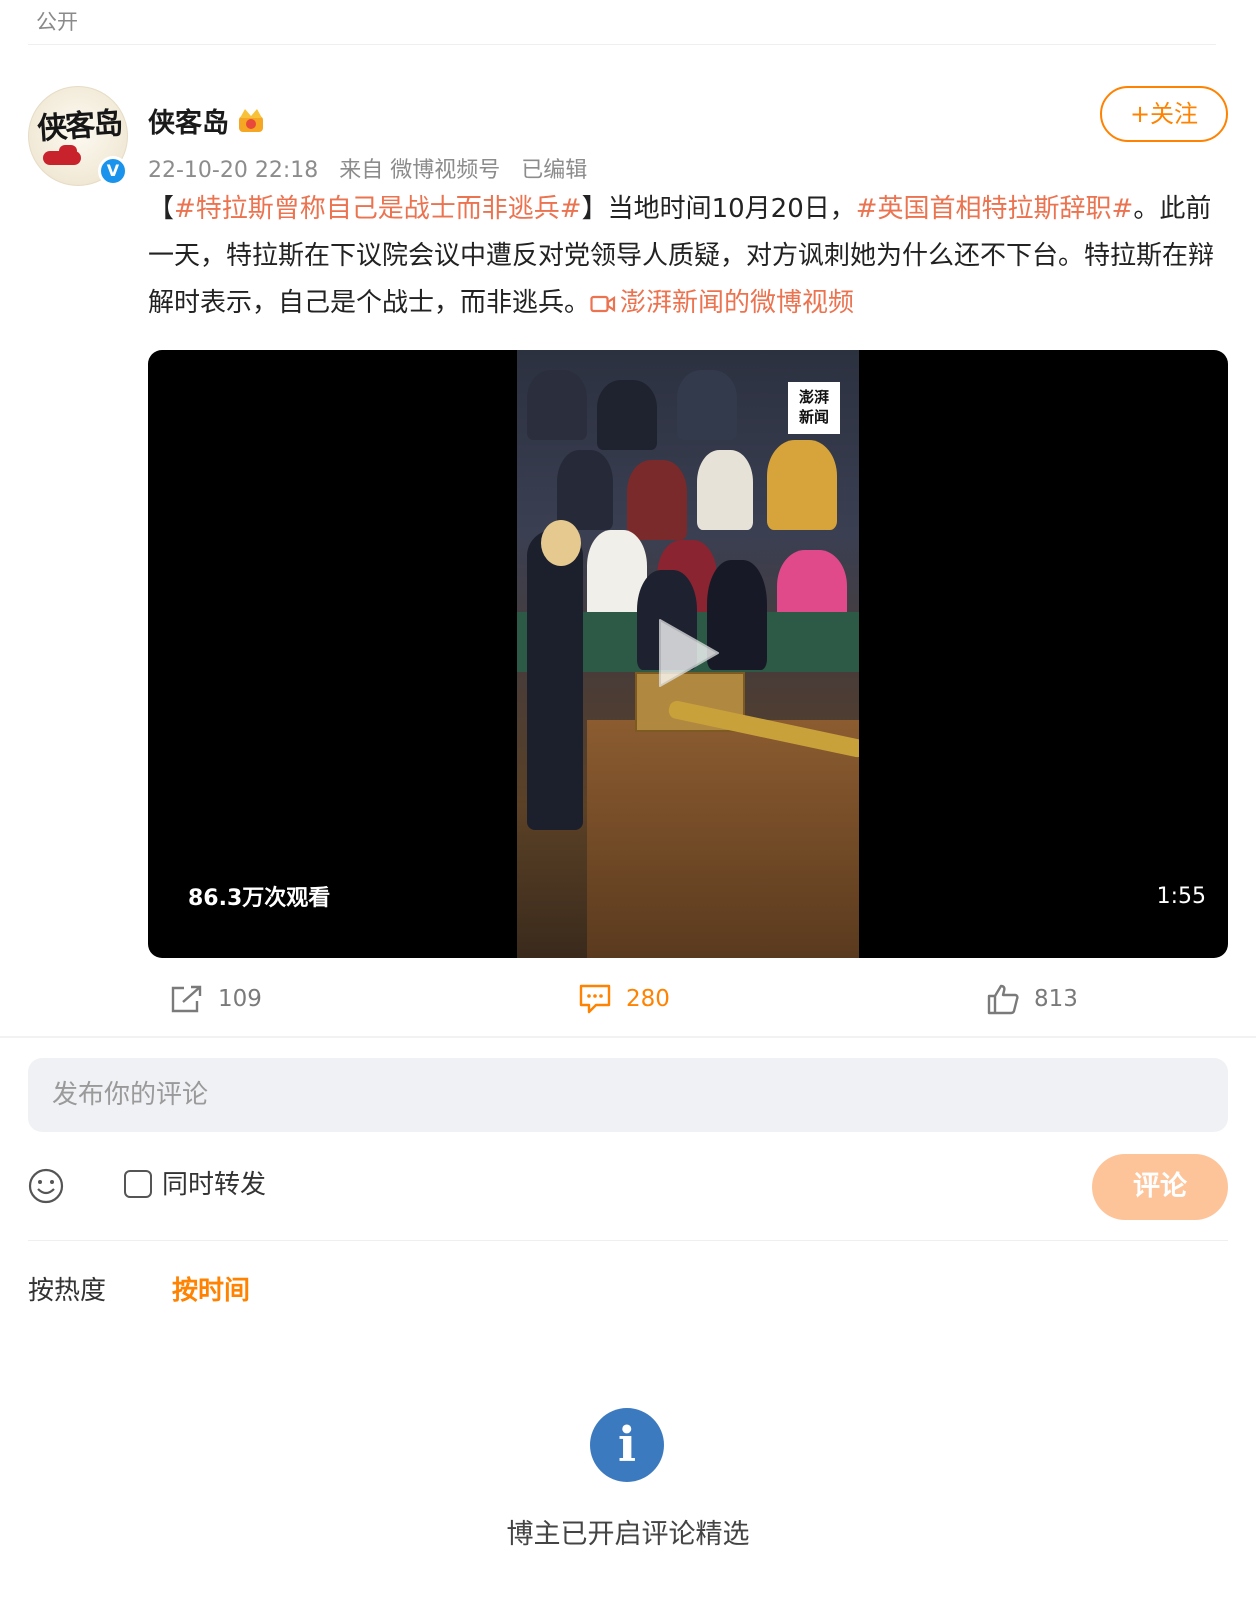 The image size is (1256, 1620). What do you see at coordinates (46, 1186) in the screenshot?
I see `emoji-icon` at bounding box center [46, 1186].